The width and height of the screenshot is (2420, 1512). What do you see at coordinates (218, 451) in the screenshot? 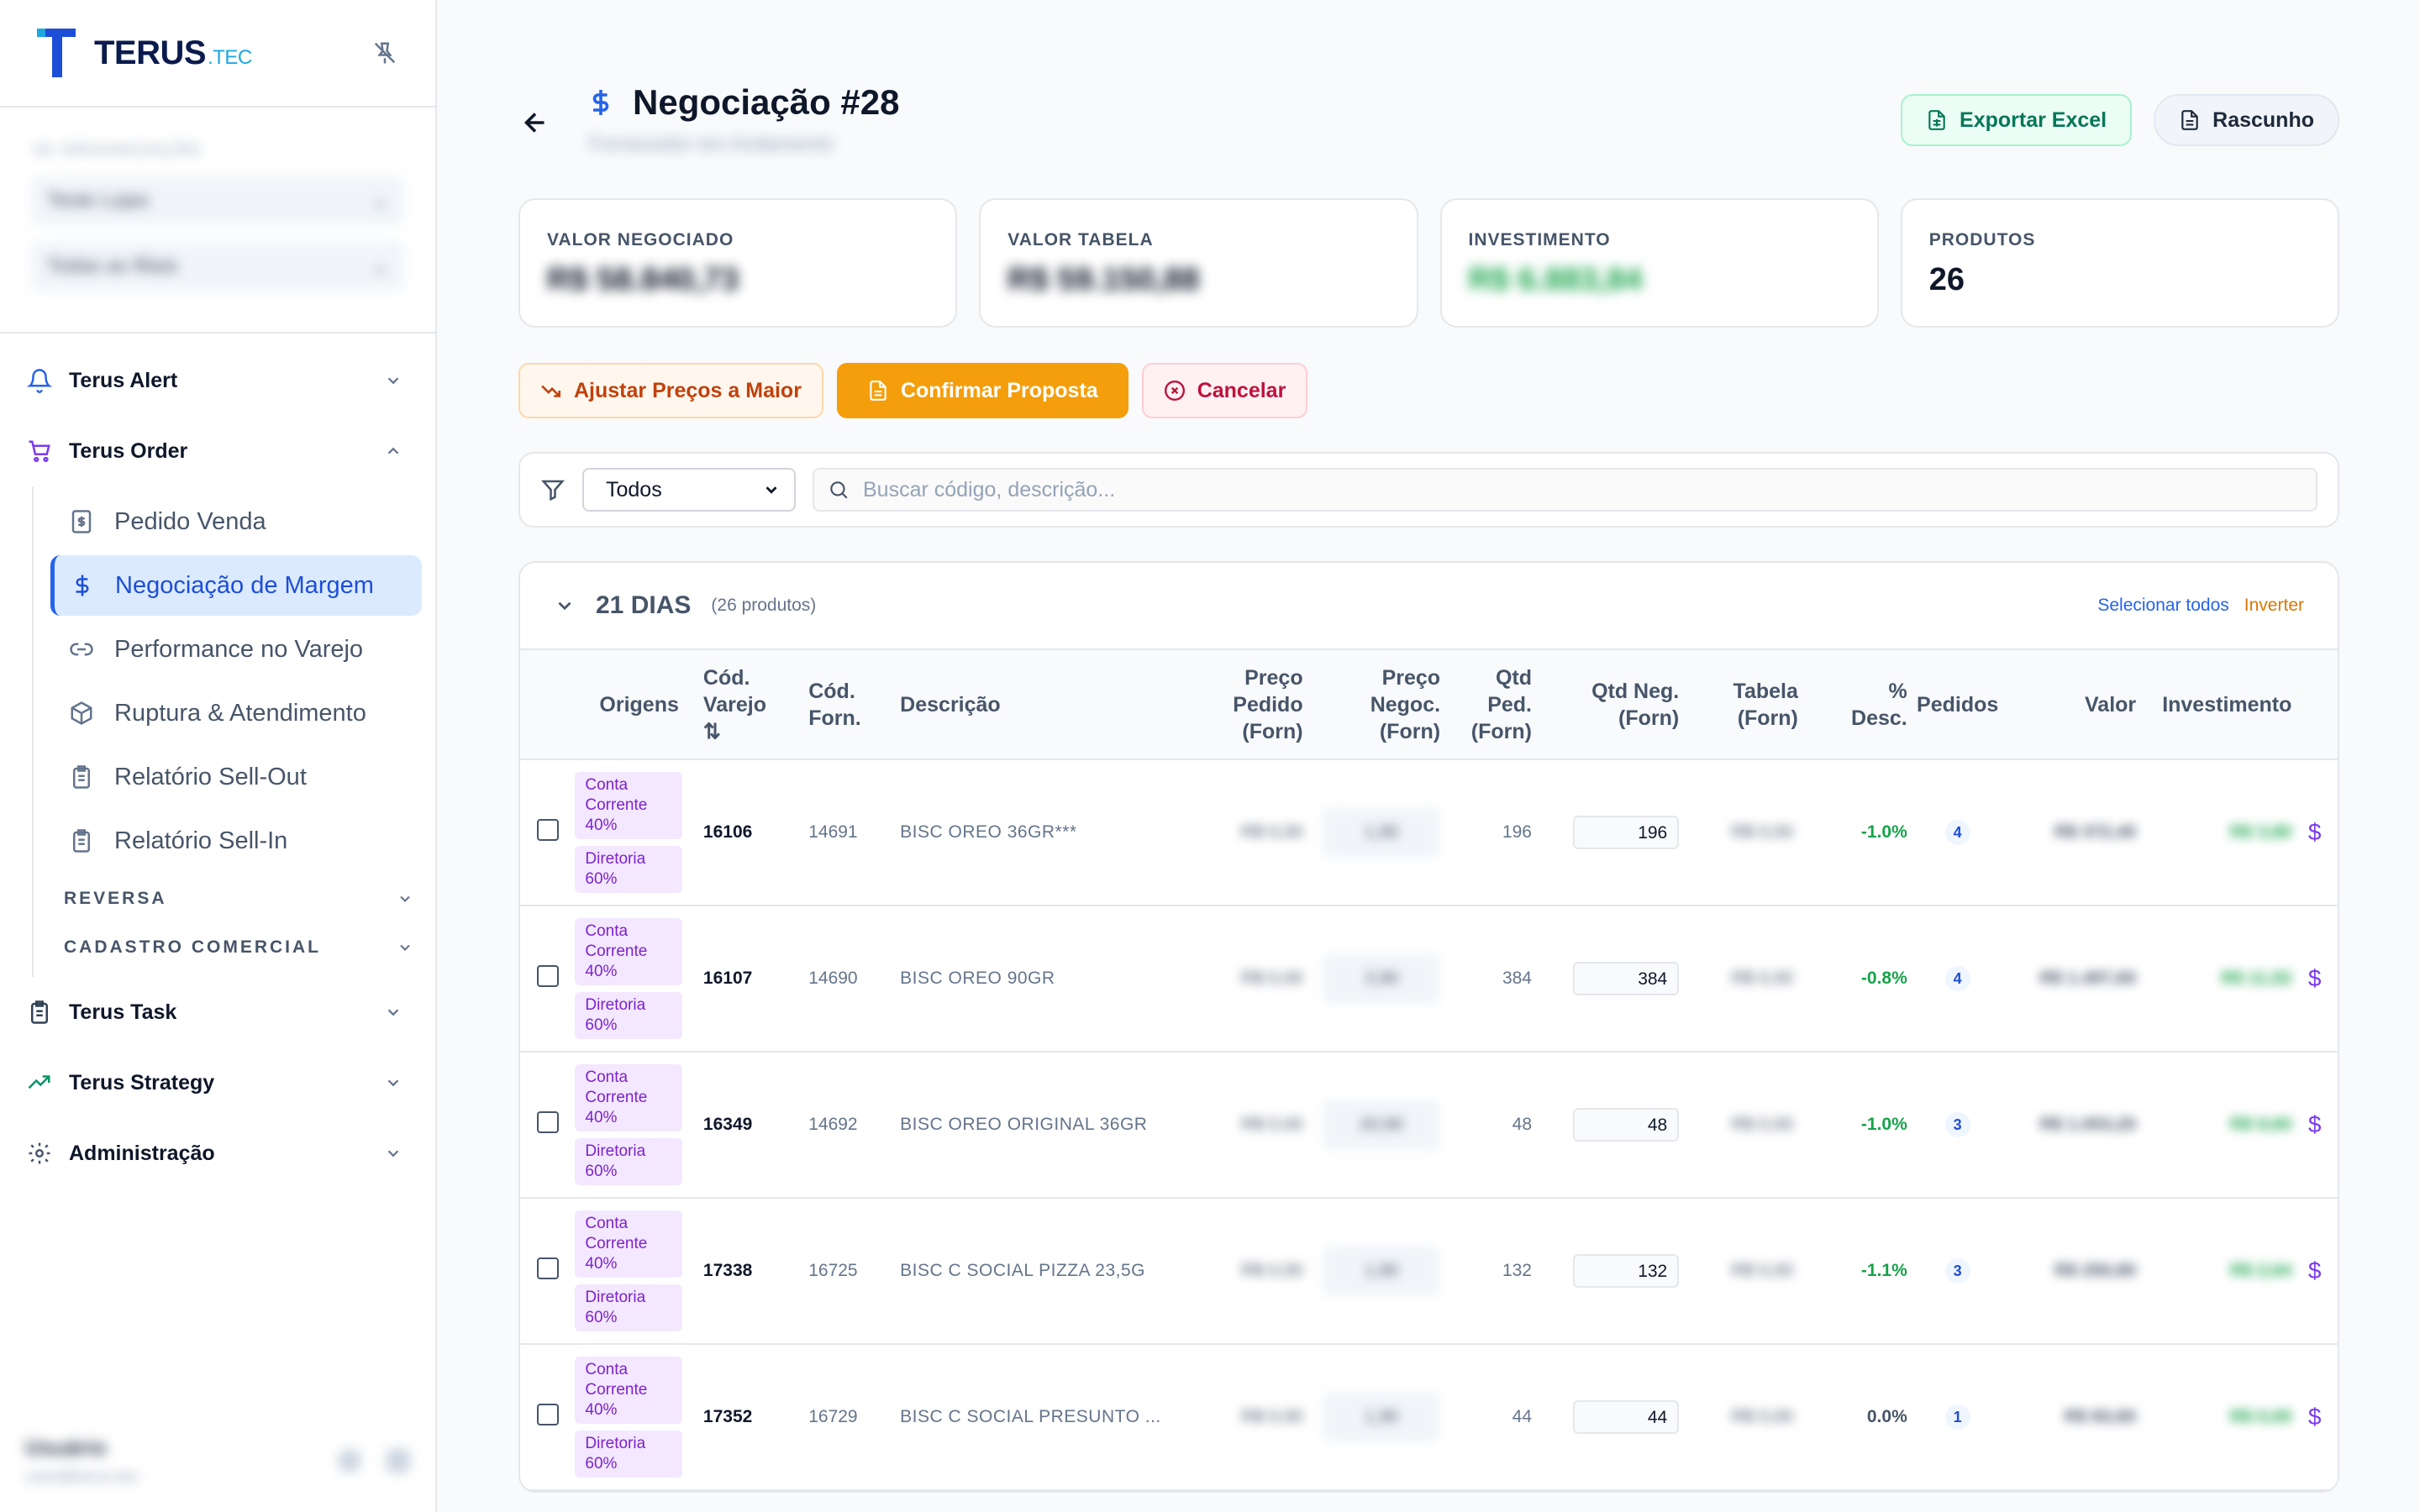
I see `nav-terus-order: Terus Order` at bounding box center [218, 451].